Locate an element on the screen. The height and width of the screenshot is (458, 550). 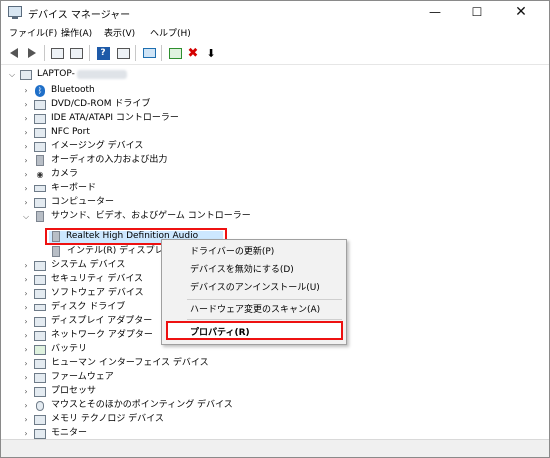
uninstall-icon: ✖ is located at coordinates (193, 53).